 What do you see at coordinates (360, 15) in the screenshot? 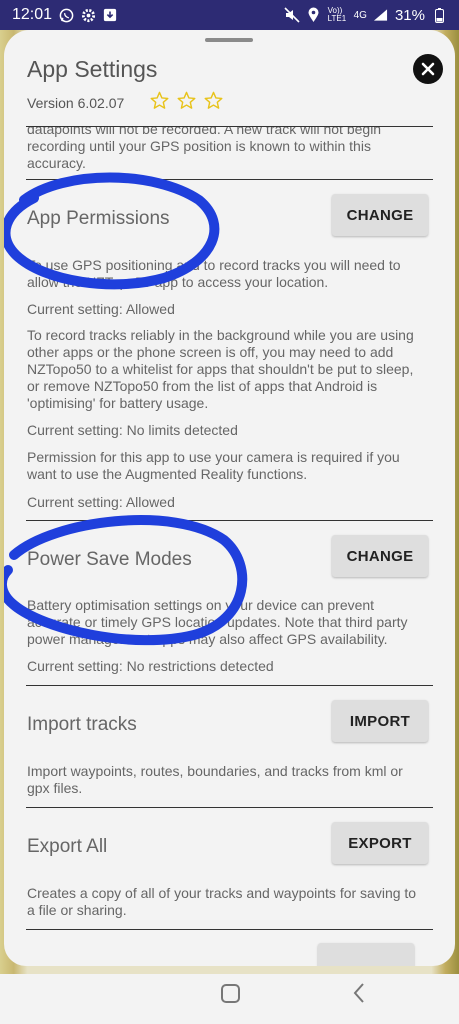
I see `network-type: 4G` at bounding box center [360, 15].